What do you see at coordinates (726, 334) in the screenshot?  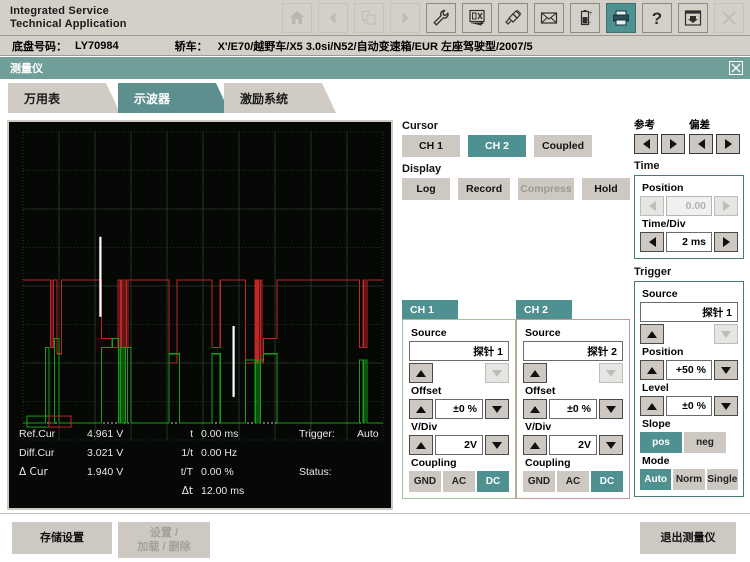 I see `trigger-source-down-button` at bounding box center [726, 334].